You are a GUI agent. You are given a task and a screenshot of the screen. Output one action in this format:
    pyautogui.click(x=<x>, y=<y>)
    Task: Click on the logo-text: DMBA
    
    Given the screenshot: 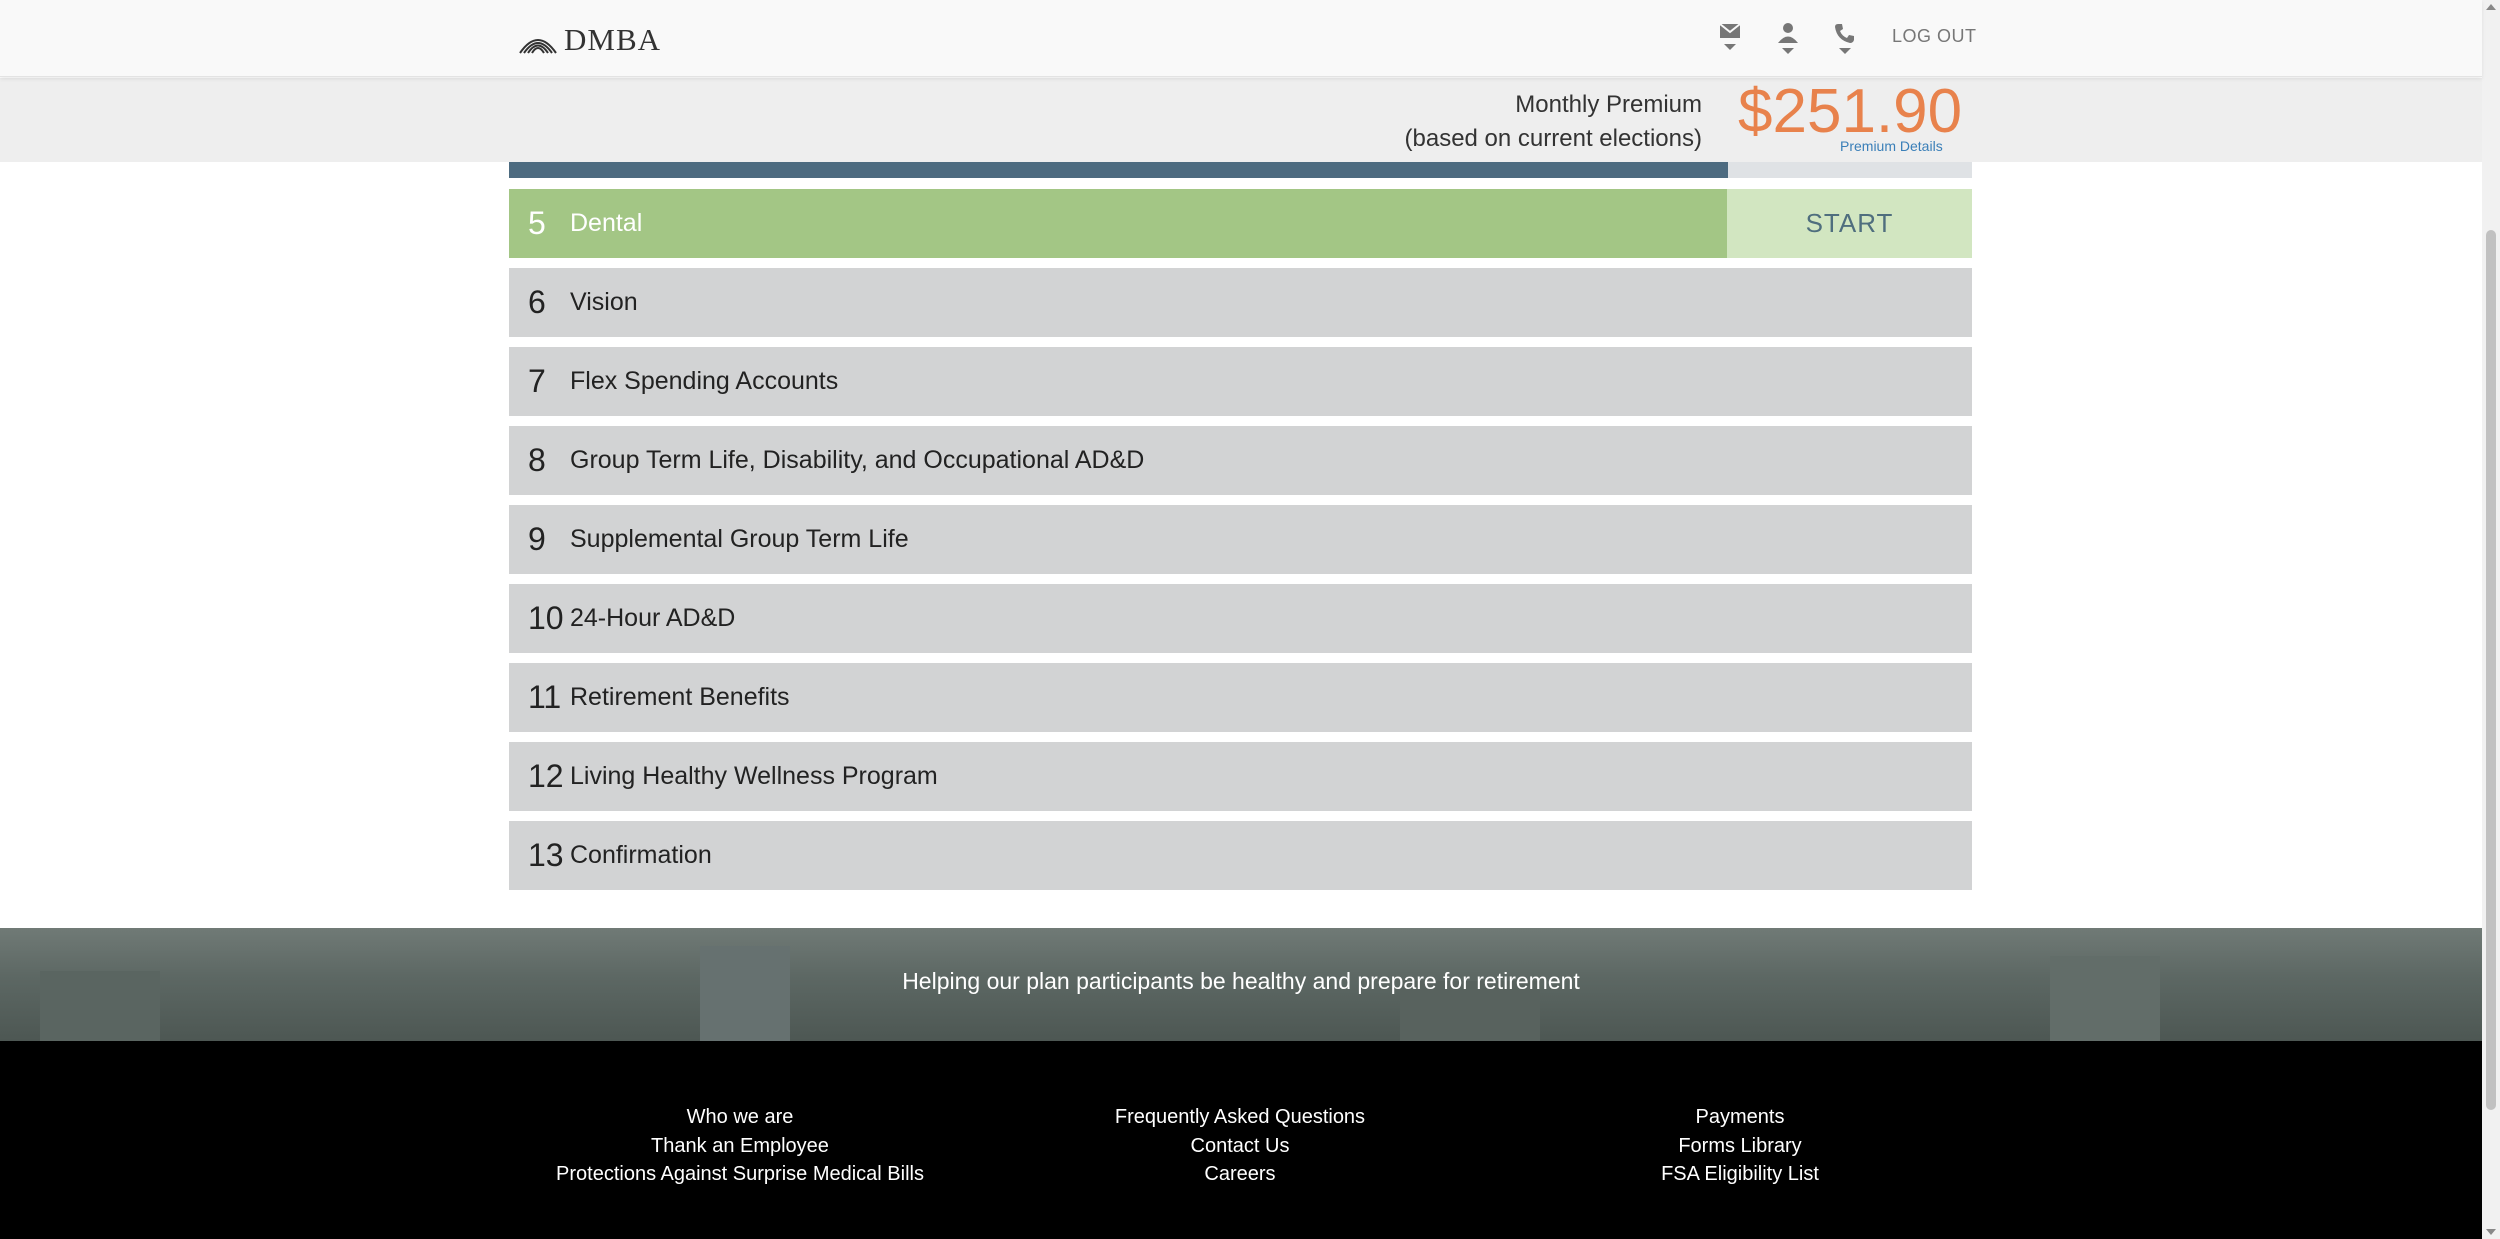 What is the action you would take?
    pyautogui.click(x=613, y=39)
    